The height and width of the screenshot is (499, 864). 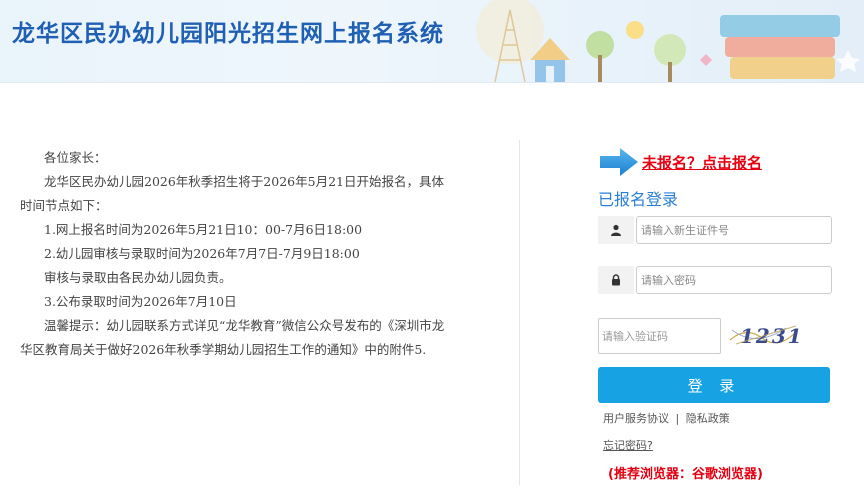 I want to click on arrow-right-icon, so click(x=619, y=162).